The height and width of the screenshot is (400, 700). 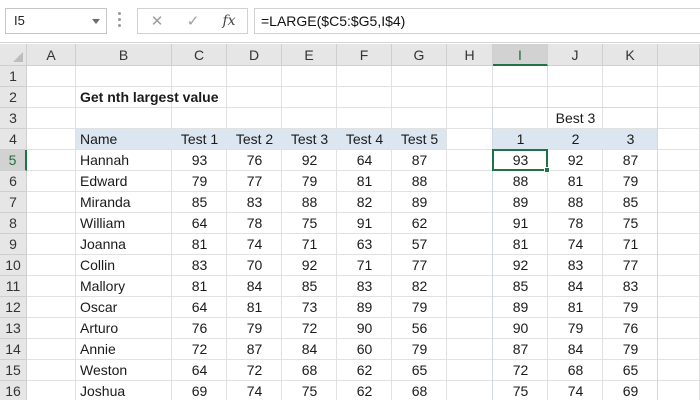 What do you see at coordinates (309, 55) in the screenshot?
I see `column-header-e: E` at bounding box center [309, 55].